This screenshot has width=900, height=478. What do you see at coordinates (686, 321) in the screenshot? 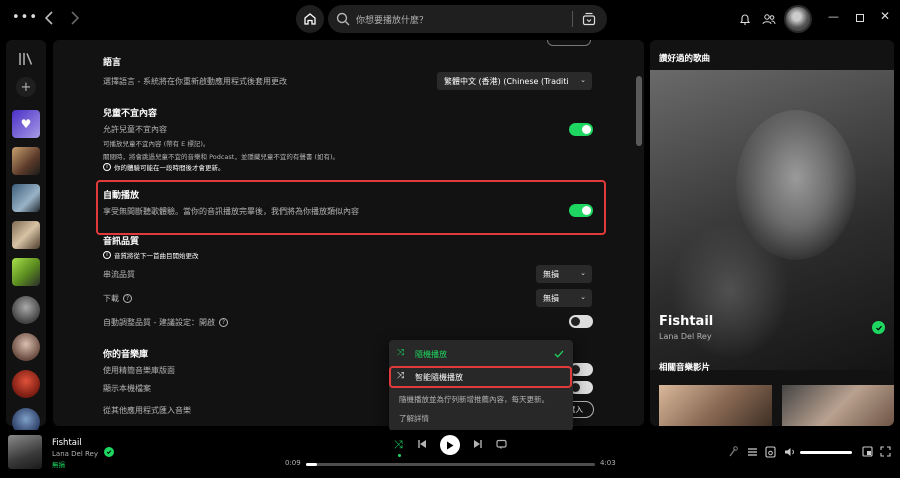
I see `track-title: Fishtail` at bounding box center [686, 321].